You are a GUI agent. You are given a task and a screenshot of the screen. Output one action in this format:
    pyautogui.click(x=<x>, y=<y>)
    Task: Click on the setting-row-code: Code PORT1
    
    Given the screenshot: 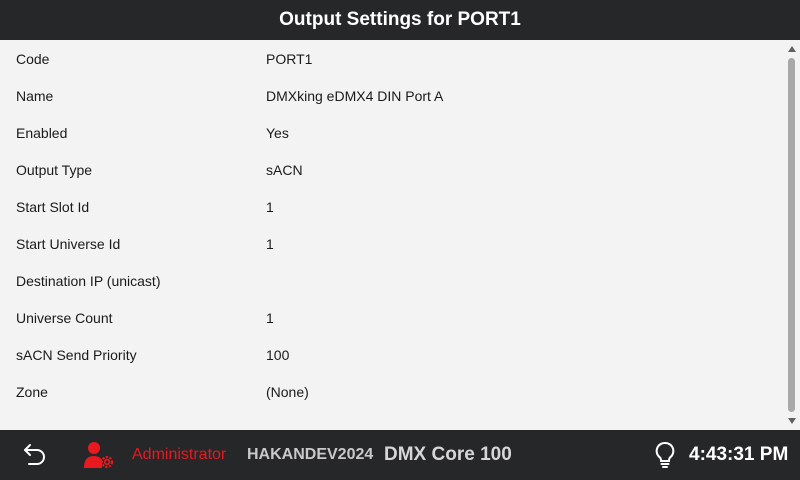 What is the action you would take?
    pyautogui.click(x=392, y=58)
    